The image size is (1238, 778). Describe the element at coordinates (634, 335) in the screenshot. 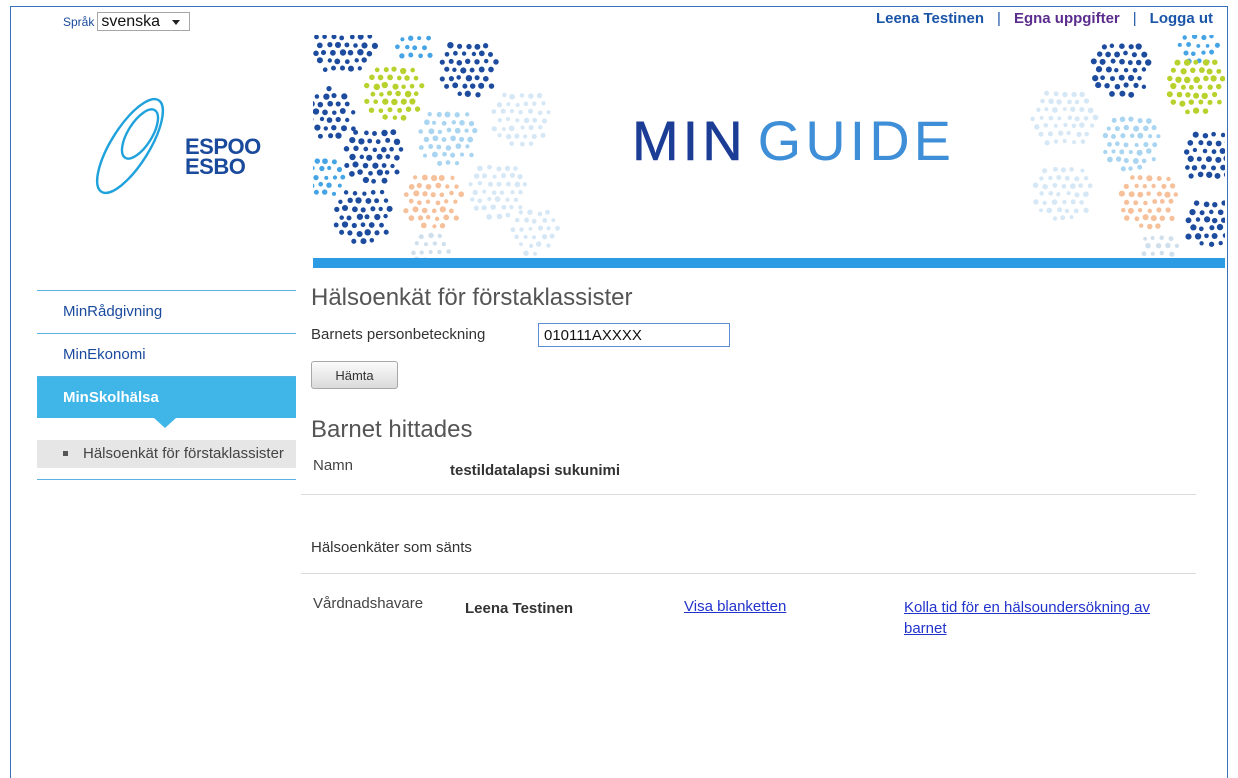

I see `personal-id-input` at that location.